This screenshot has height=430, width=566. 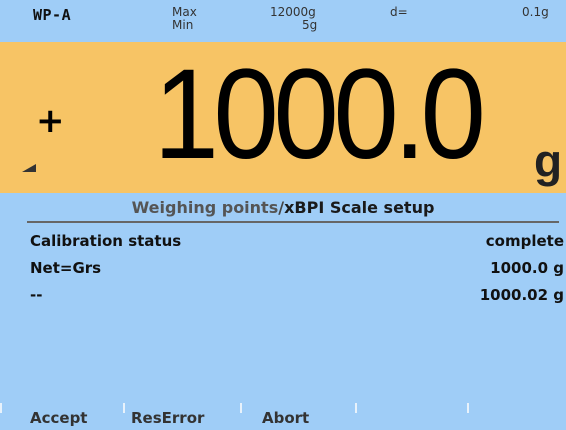 I want to click on readability-value: 0.1g, so click(x=535, y=12).